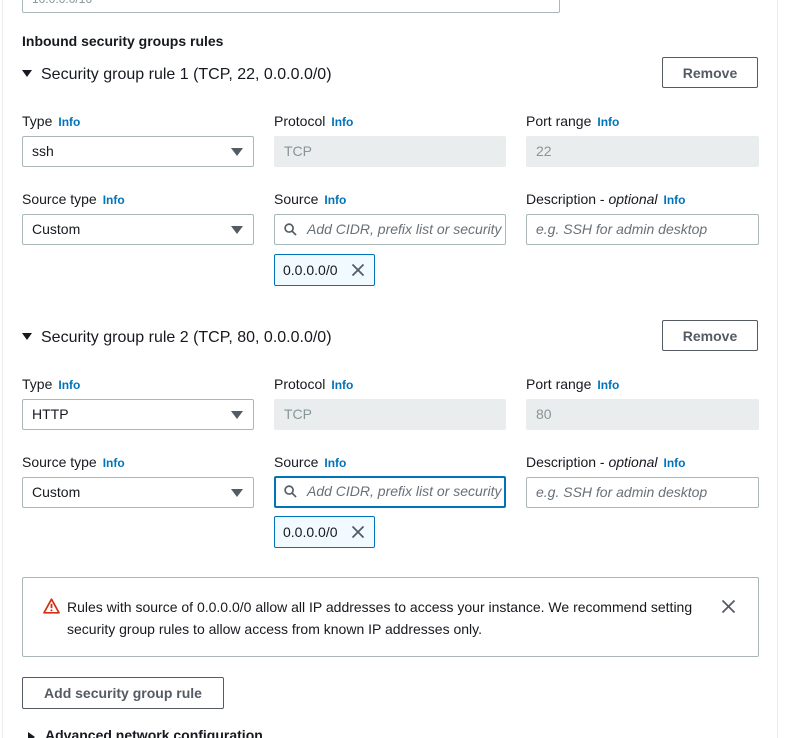 This screenshot has width=792, height=738. Describe the element at coordinates (138, 151) in the screenshot. I see `type-select: ssh` at that location.